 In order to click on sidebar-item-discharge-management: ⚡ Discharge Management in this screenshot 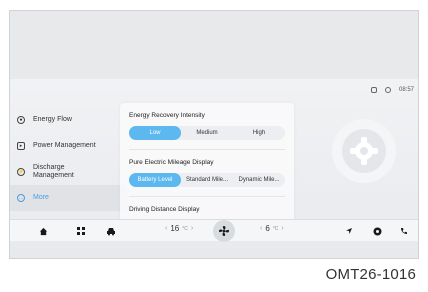, I will do `click(68, 172)`.